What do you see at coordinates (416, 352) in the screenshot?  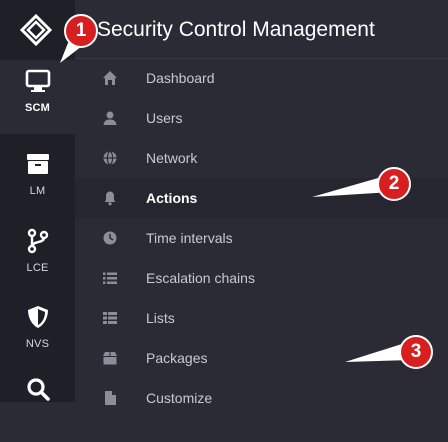 I see `callout-badge-3: 3` at bounding box center [416, 352].